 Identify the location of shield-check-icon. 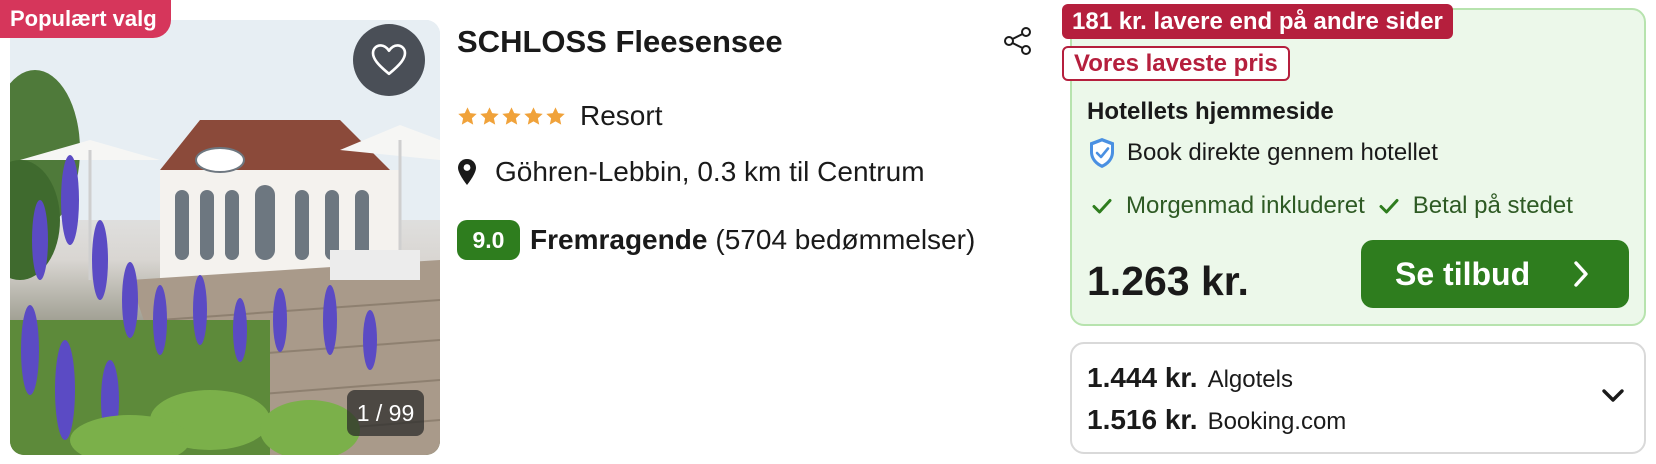
(1102, 153).